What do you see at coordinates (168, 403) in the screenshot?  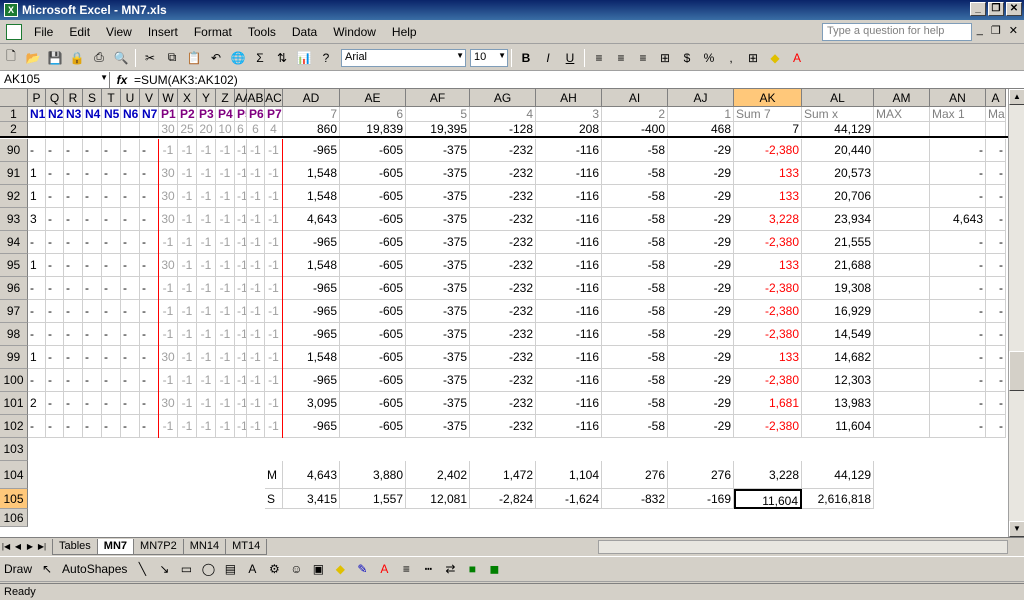 I see `table-cell: 30` at bounding box center [168, 403].